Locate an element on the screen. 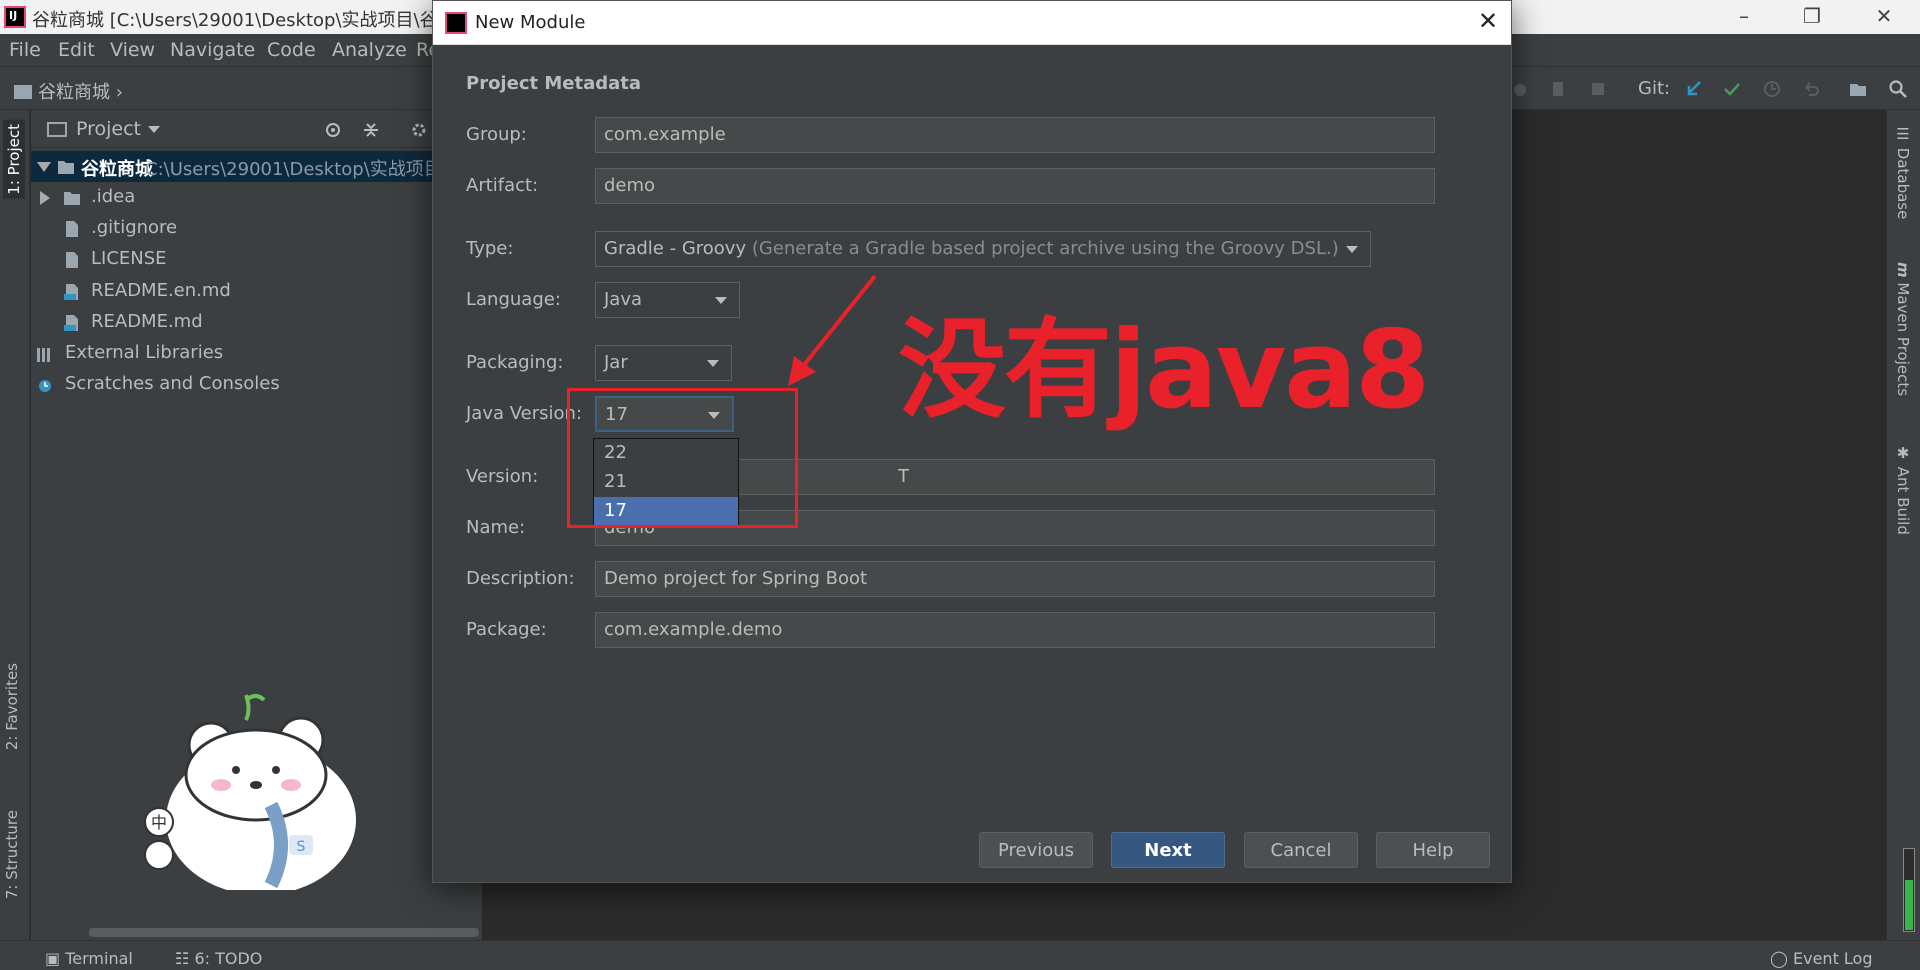  tree-item-gitignore: .gitignore is located at coordinates (256, 228).